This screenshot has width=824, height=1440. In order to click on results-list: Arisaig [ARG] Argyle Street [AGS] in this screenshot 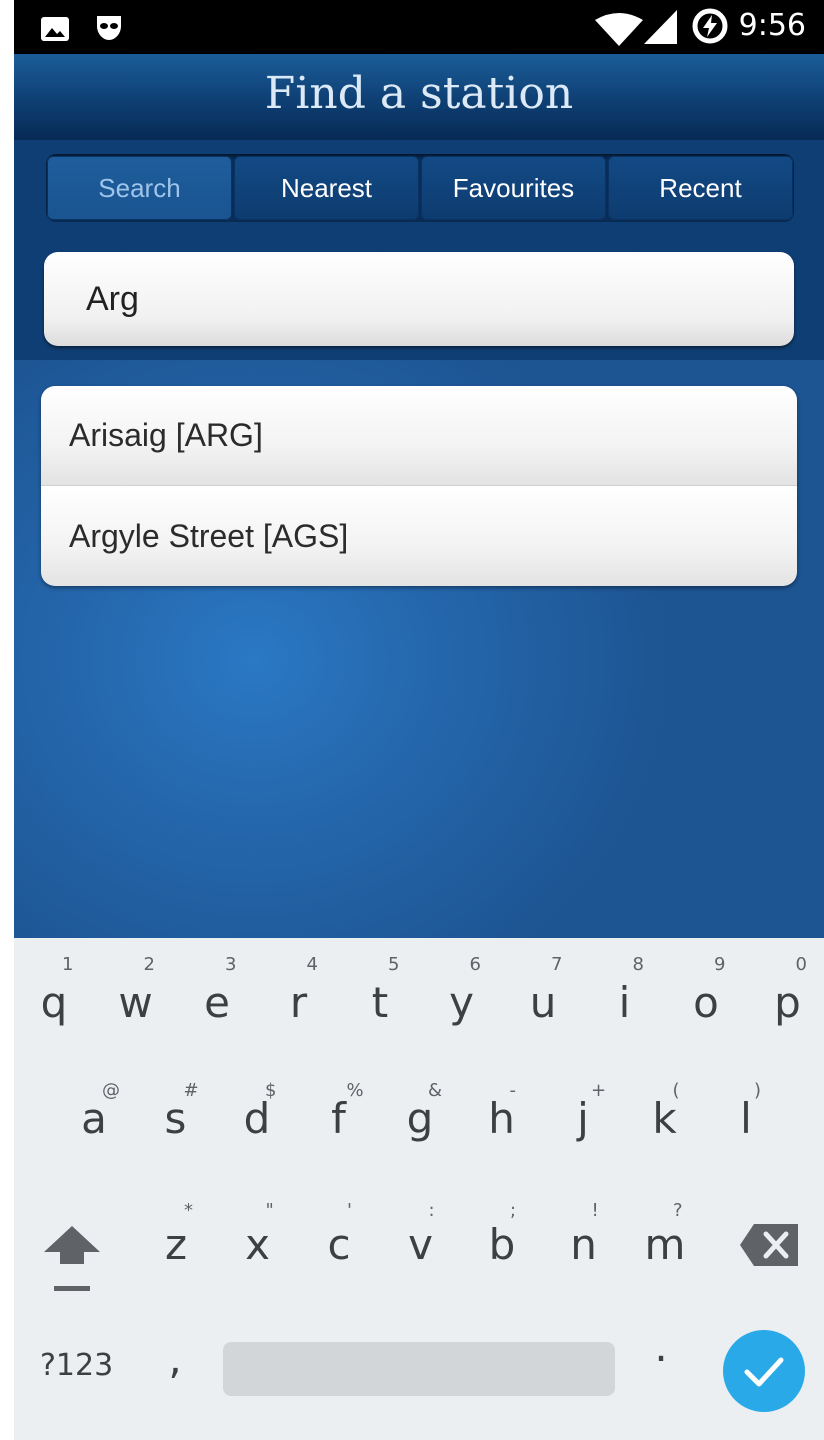, I will do `click(419, 486)`.